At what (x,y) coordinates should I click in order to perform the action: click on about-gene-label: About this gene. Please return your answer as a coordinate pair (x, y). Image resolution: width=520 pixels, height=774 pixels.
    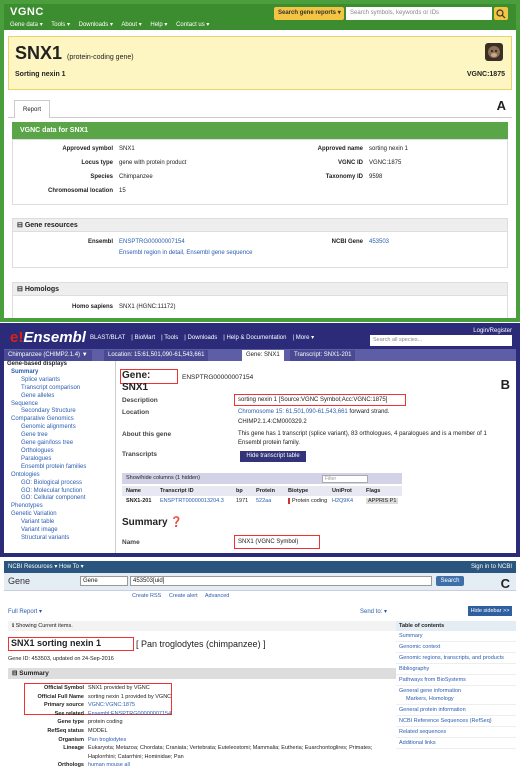
    Looking at the image, I should click on (147, 434).